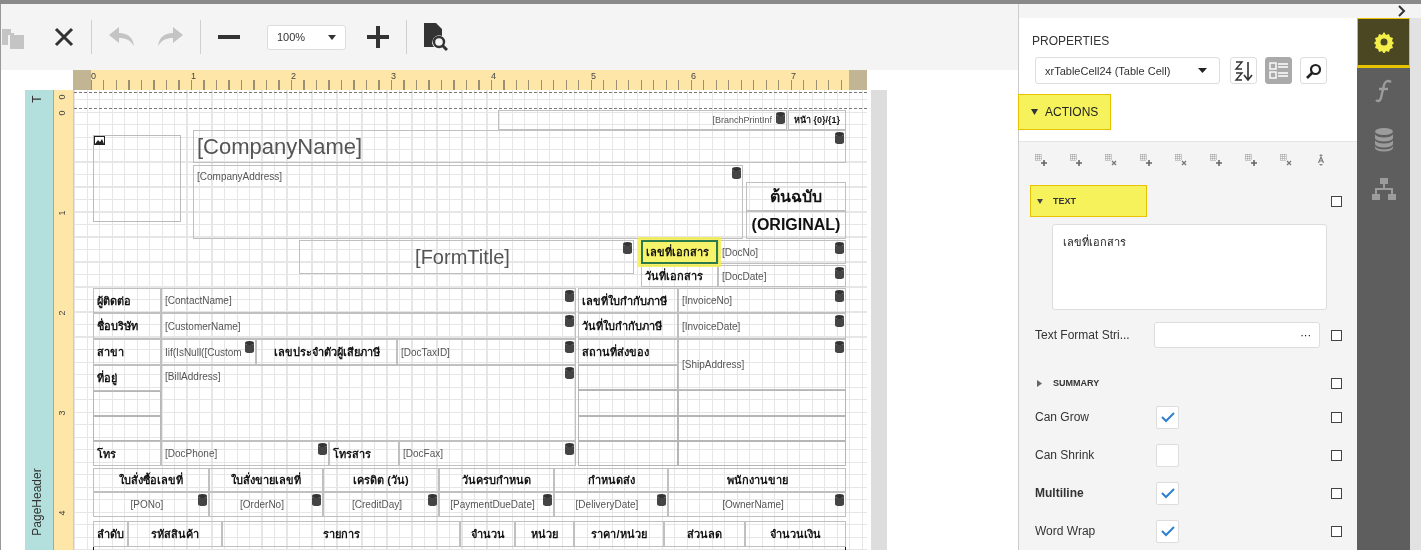 Image resolution: width=1421 pixels, height=550 pixels. What do you see at coordinates (468, 202) in the screenshot?
I see `data-field: [CompanyAddress]` at bounding box center [468, 202].